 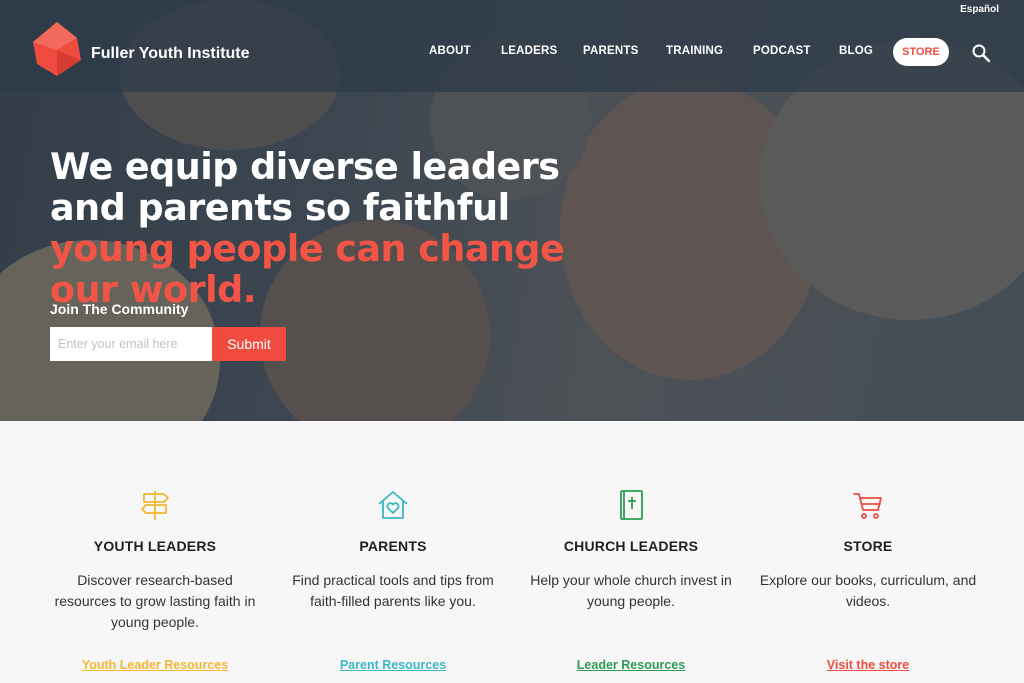 What do you see at coordinates (155, 546) in the screenshot?
I see `card-title: YOUTH LEADERS` at bounding box center [155, 546].